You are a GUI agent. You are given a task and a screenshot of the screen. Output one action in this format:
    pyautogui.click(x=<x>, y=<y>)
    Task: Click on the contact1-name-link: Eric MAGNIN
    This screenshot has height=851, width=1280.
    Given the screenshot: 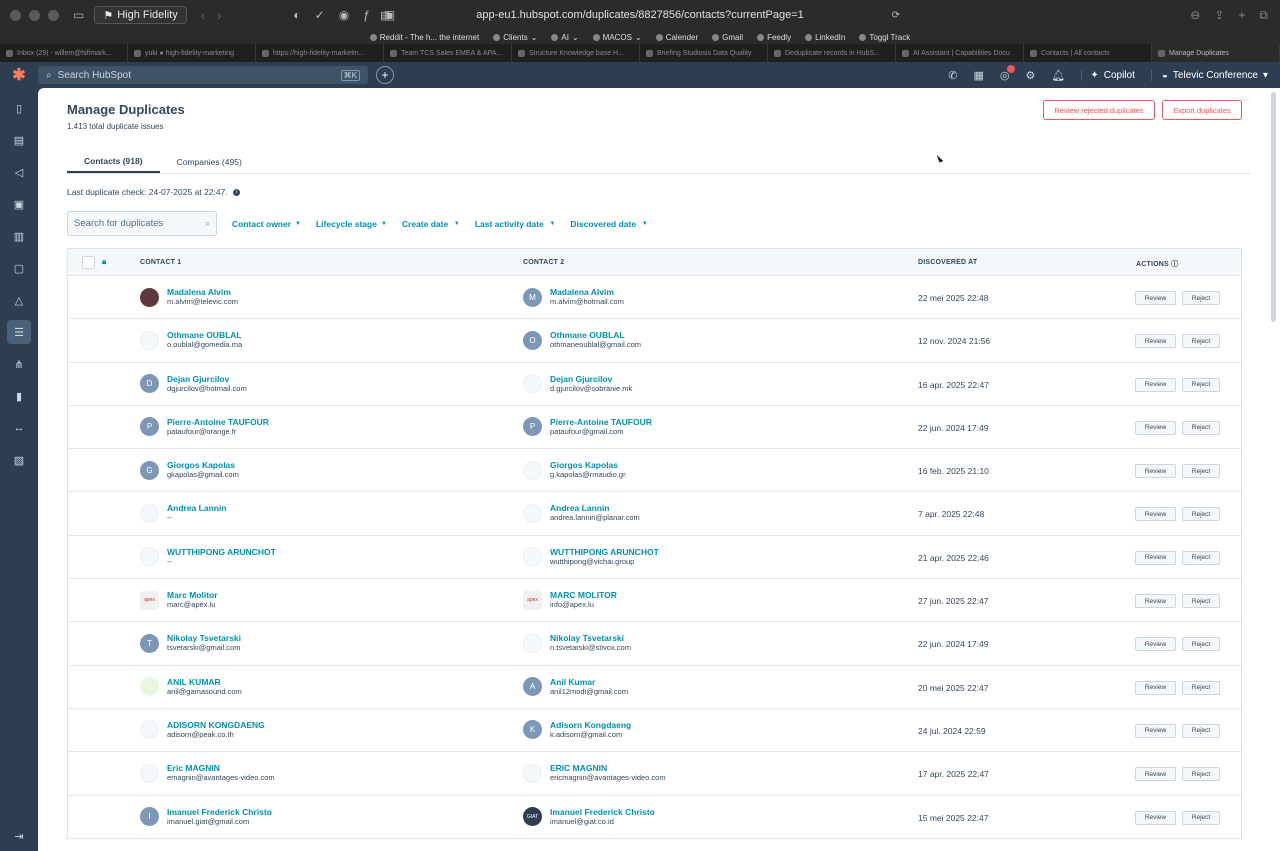 What is the action you would take?
    pyautogui.click(x=221, y=768)
    